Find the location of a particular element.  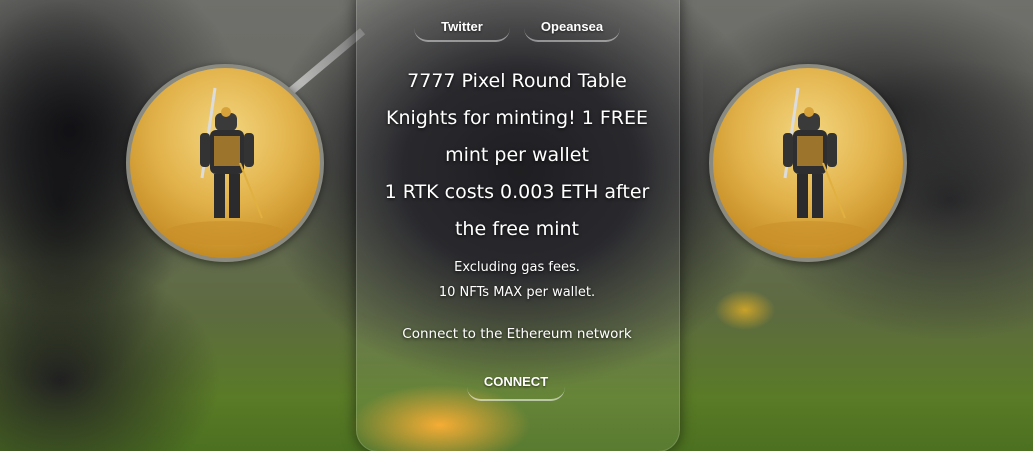

connect-button: CONNECT is located at coordinates (516, 385).